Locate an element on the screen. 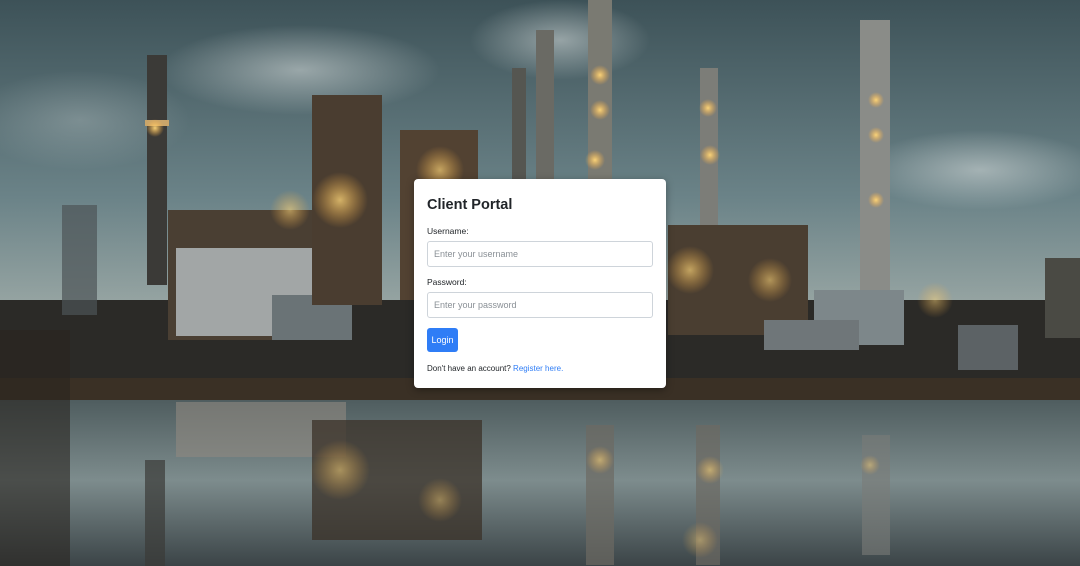  login-button: Login is located at coordinates (442, 340).